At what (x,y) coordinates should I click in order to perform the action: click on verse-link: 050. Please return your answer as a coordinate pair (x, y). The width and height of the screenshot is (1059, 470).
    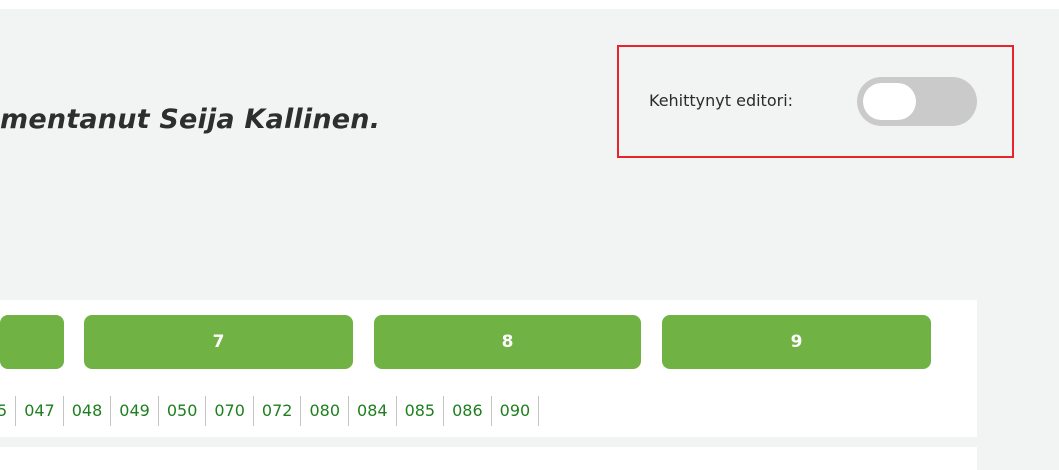
    Looking at the image, I should click on (183, 411).